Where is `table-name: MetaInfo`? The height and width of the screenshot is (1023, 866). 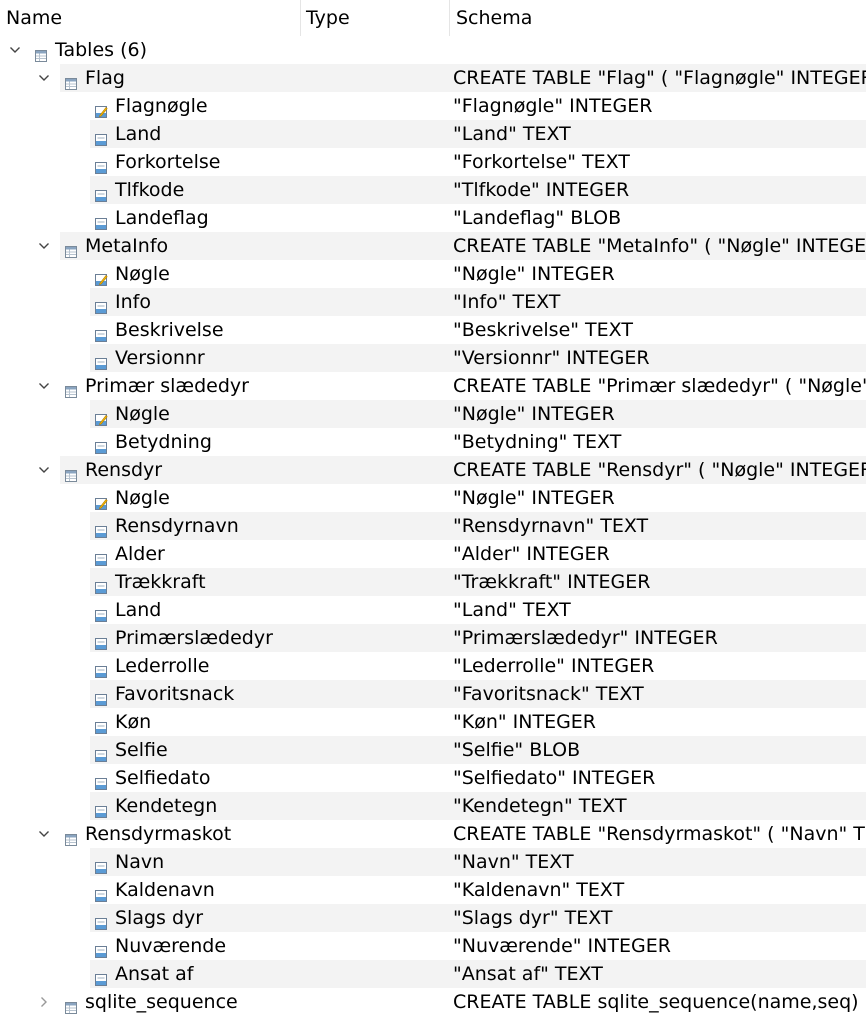
table-name: MetaInfo is located at coordinates (127, 246).